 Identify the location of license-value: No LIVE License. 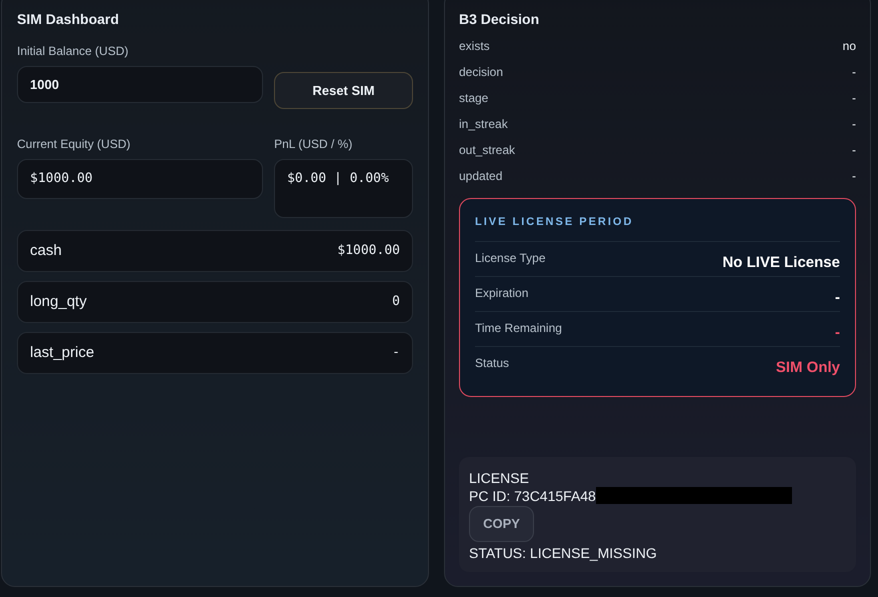
(781, 262).